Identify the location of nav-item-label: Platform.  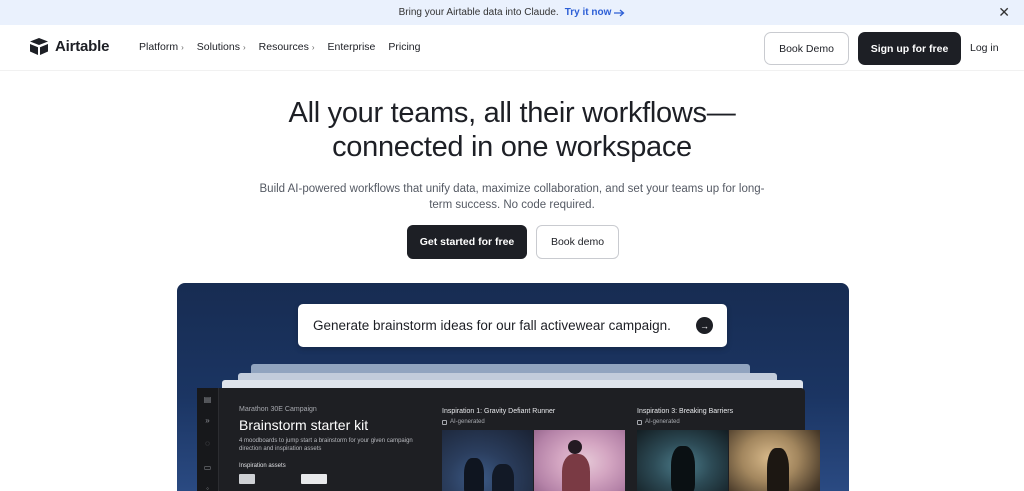
(159, 47).